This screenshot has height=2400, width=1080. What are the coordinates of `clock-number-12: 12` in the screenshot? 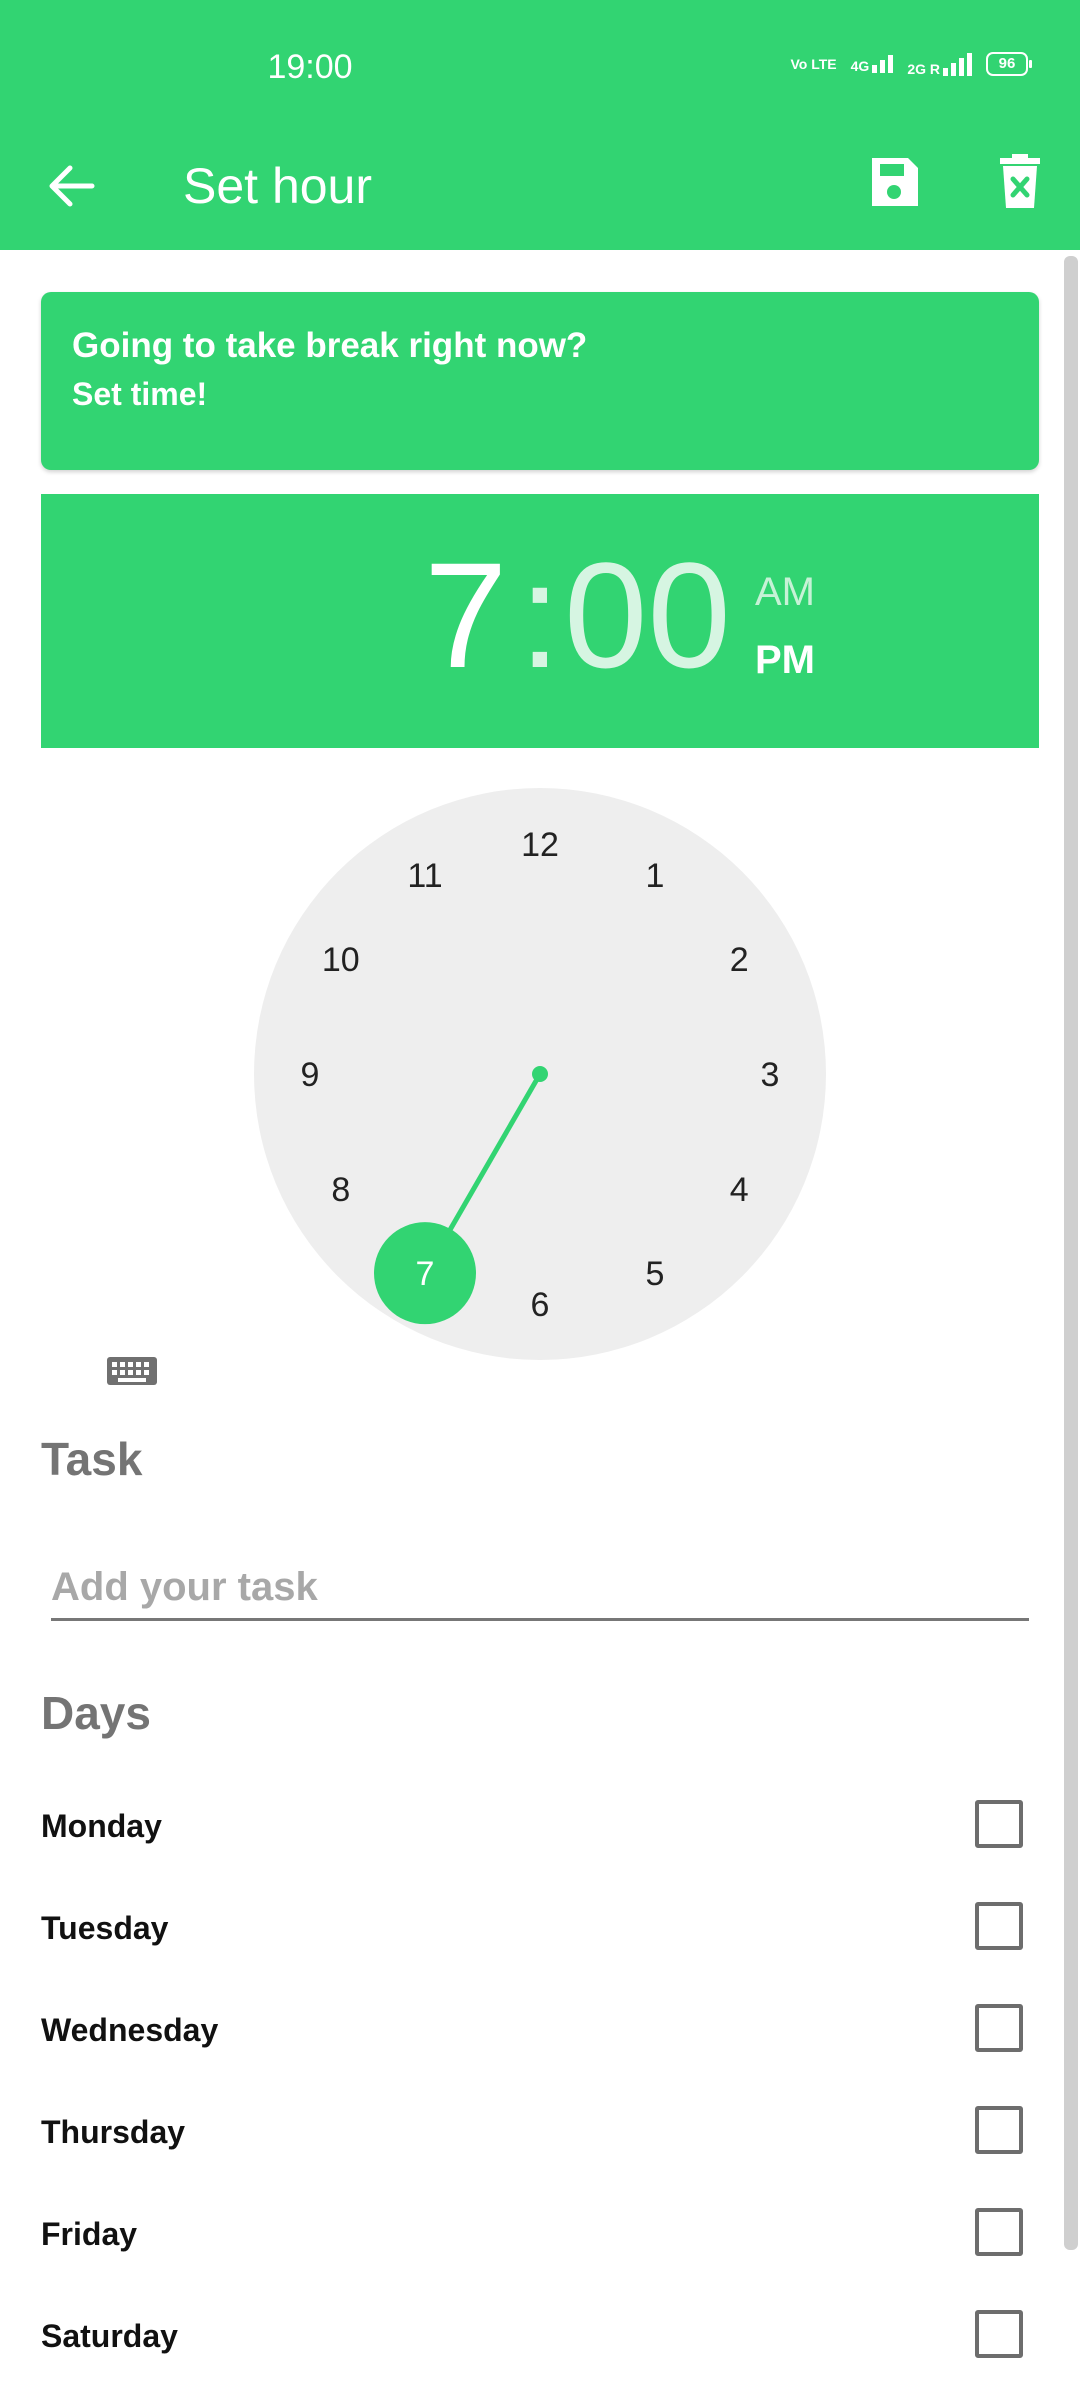 It's located at (540, 845).